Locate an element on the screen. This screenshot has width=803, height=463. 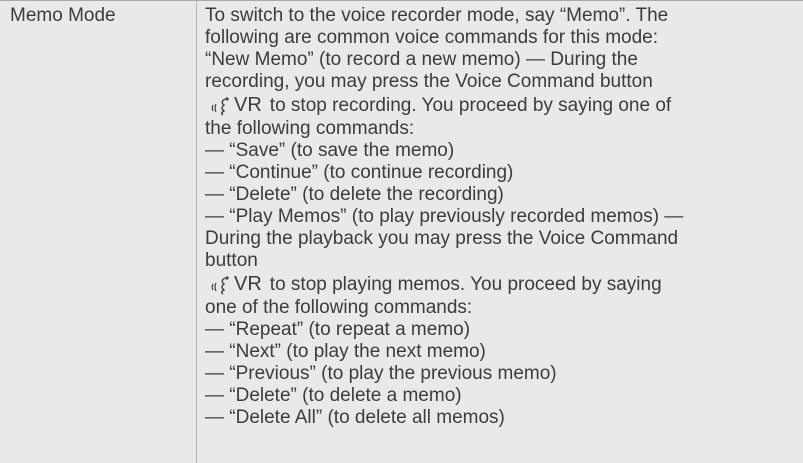
description-line: — “Save” (to save the memo) is located at coordinates (330, 150).